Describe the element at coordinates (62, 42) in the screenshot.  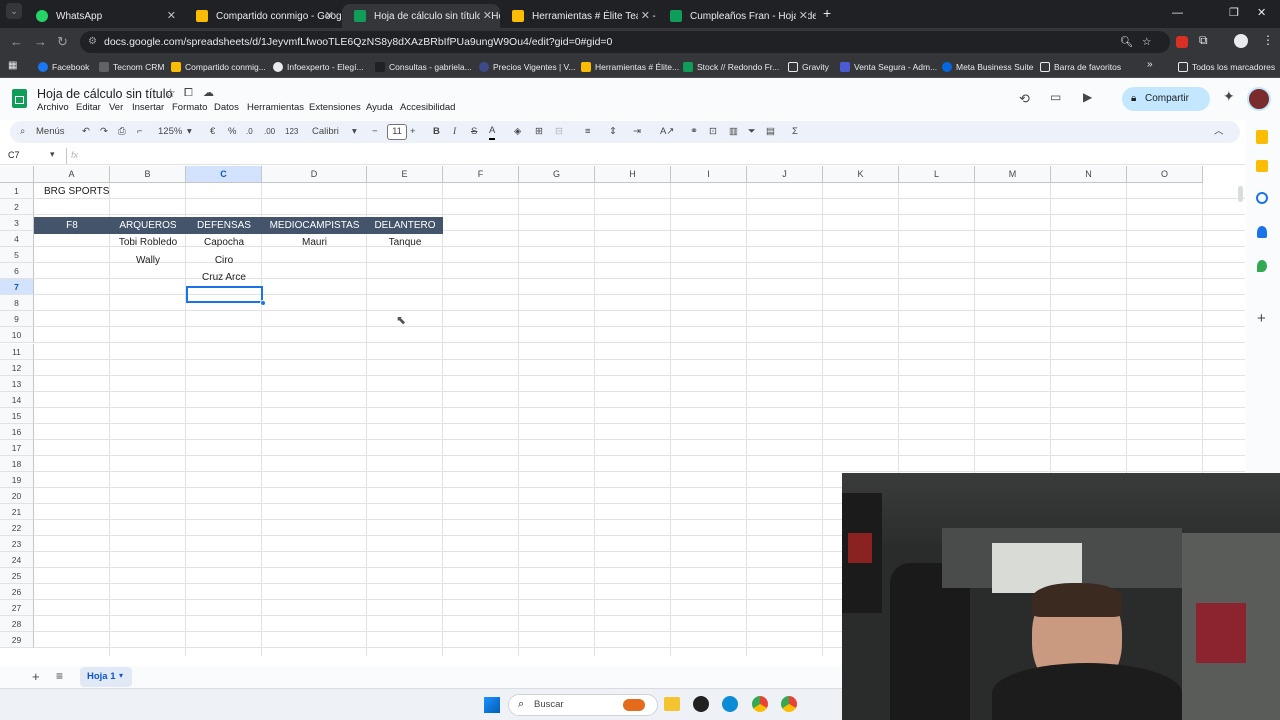
I see `reload-icon: ↻` at that location.